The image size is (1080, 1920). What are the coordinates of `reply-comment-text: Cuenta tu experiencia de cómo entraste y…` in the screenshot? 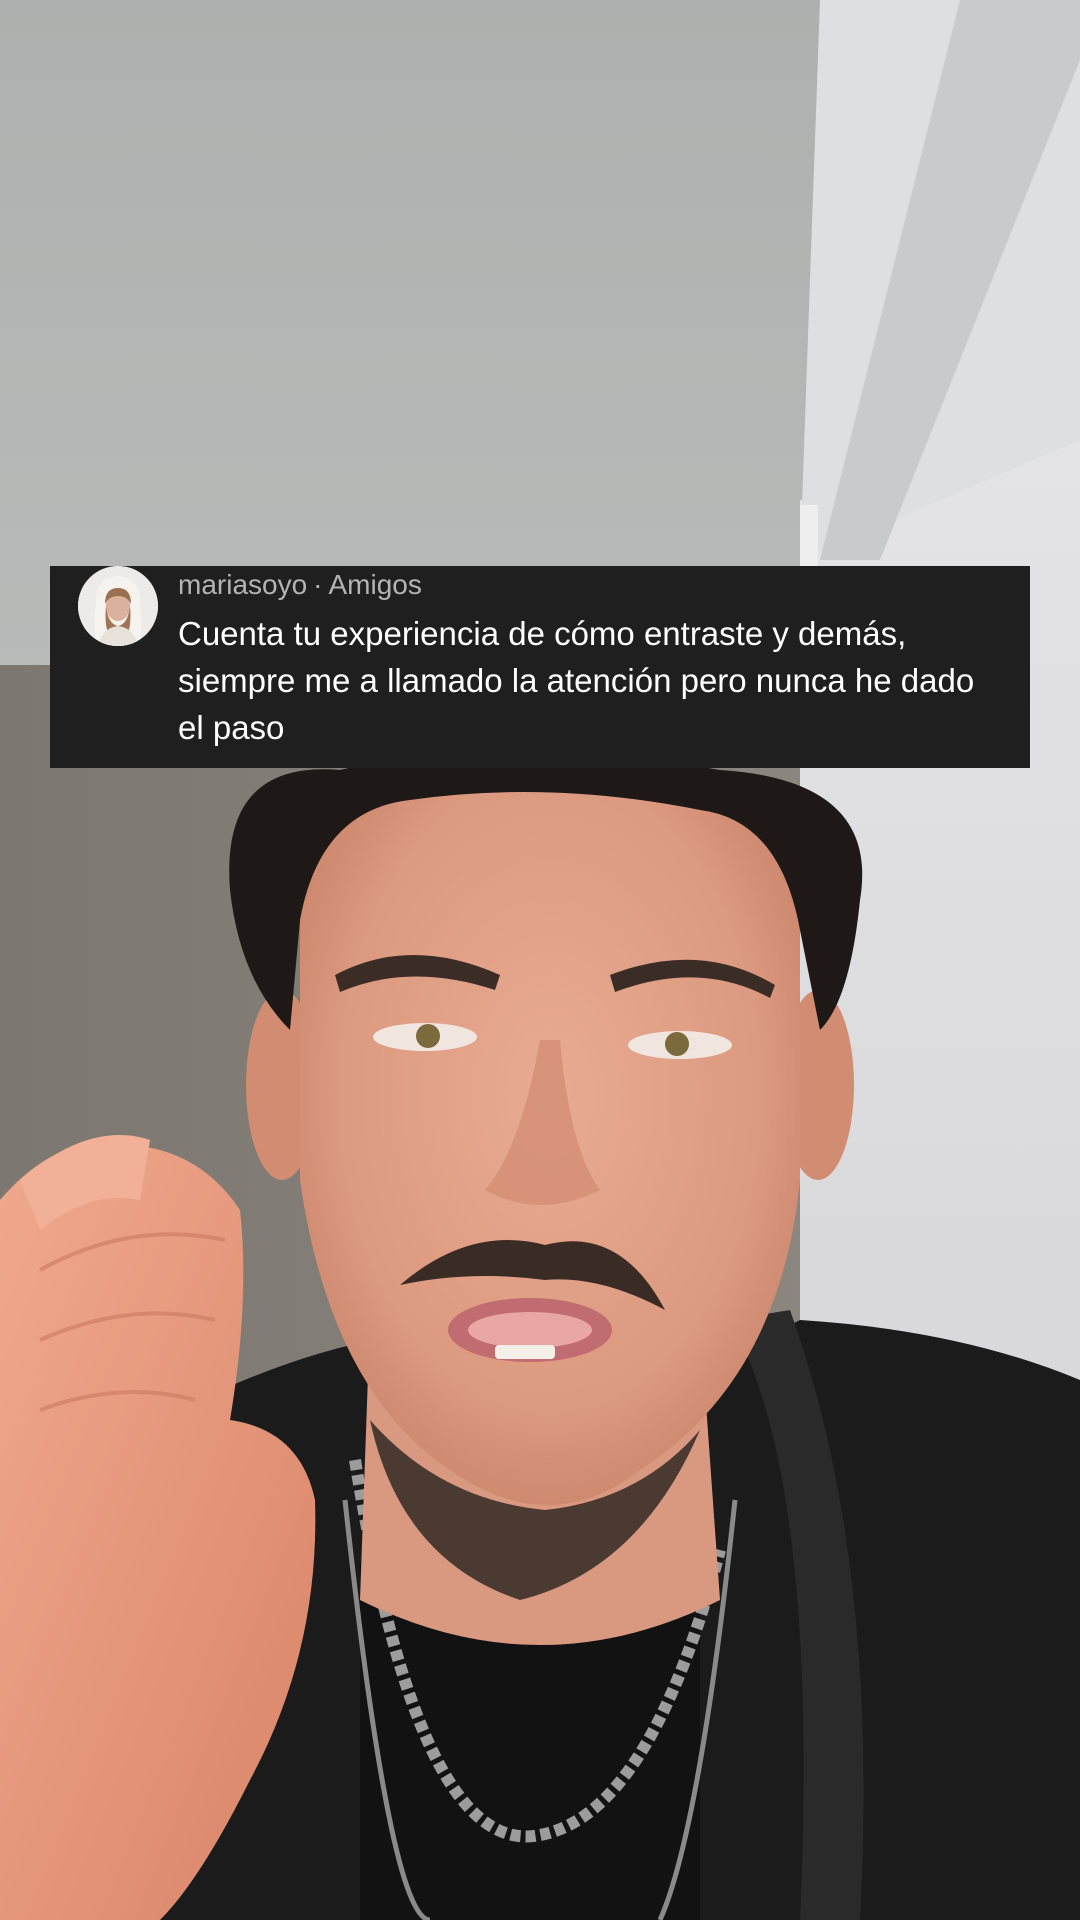 It's located at (576, 680).